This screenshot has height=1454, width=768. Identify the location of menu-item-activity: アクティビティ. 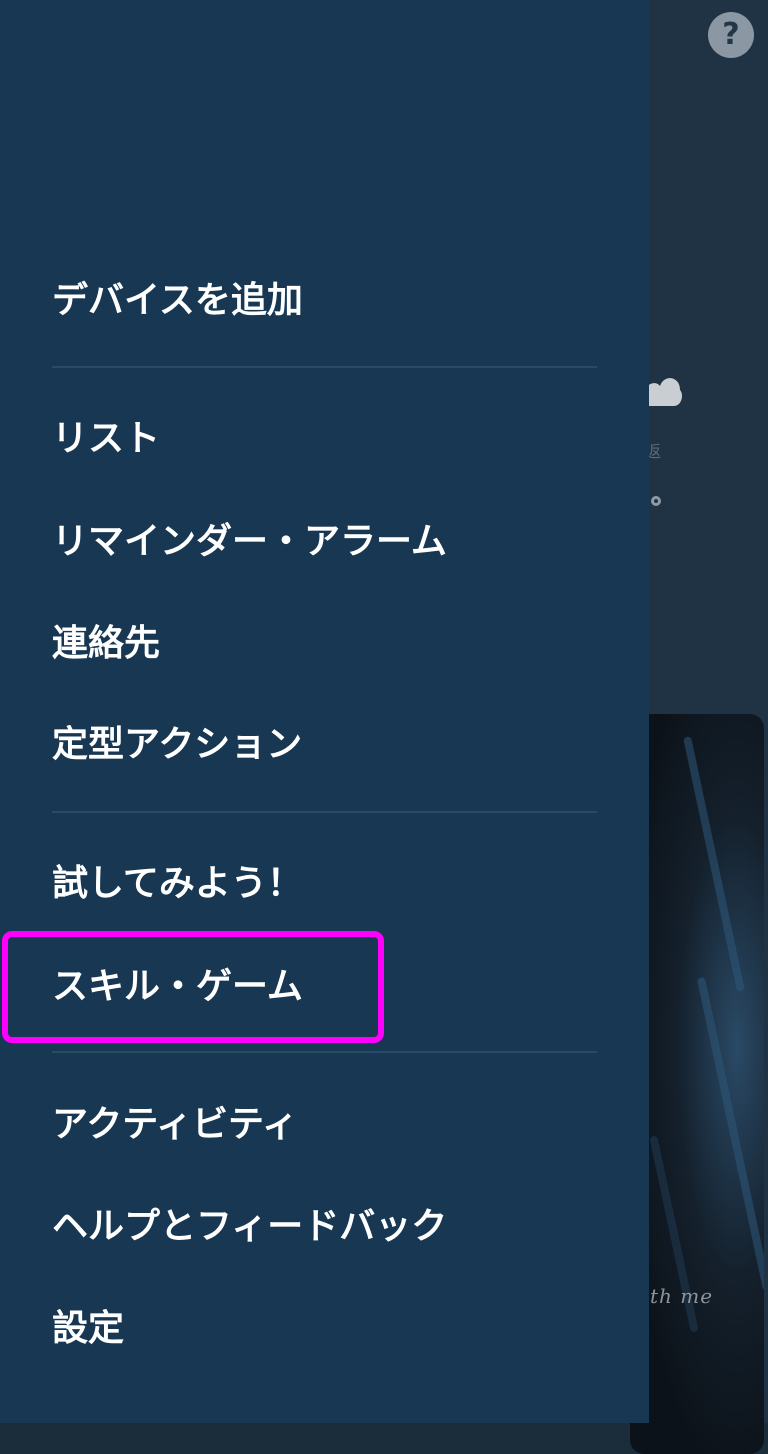
(324, 1121).